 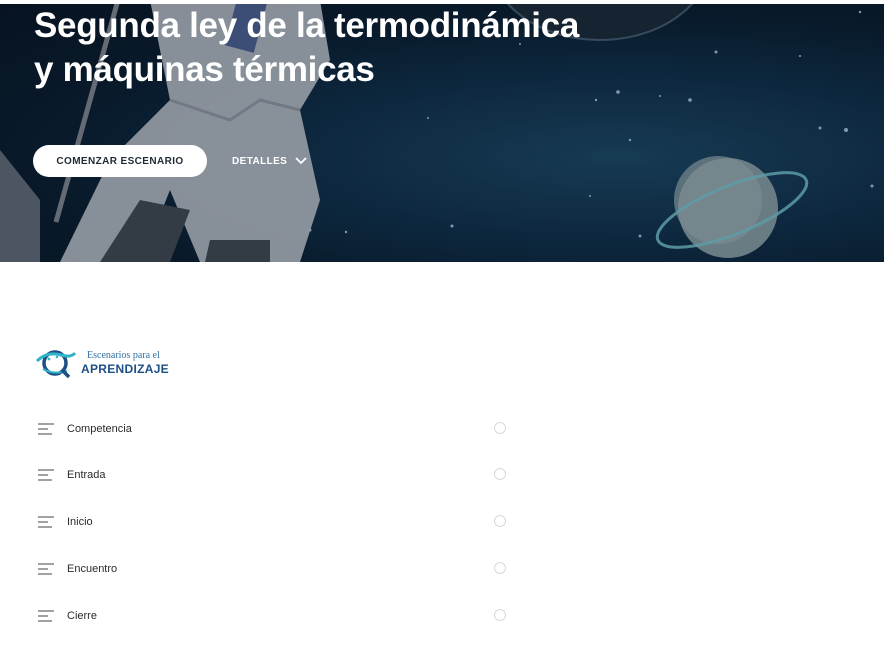 What do you see at coordinates (123, 355) in the screenshot?
I see `logo-line-1: Escenarios para el` at bounding box center [123, 355].